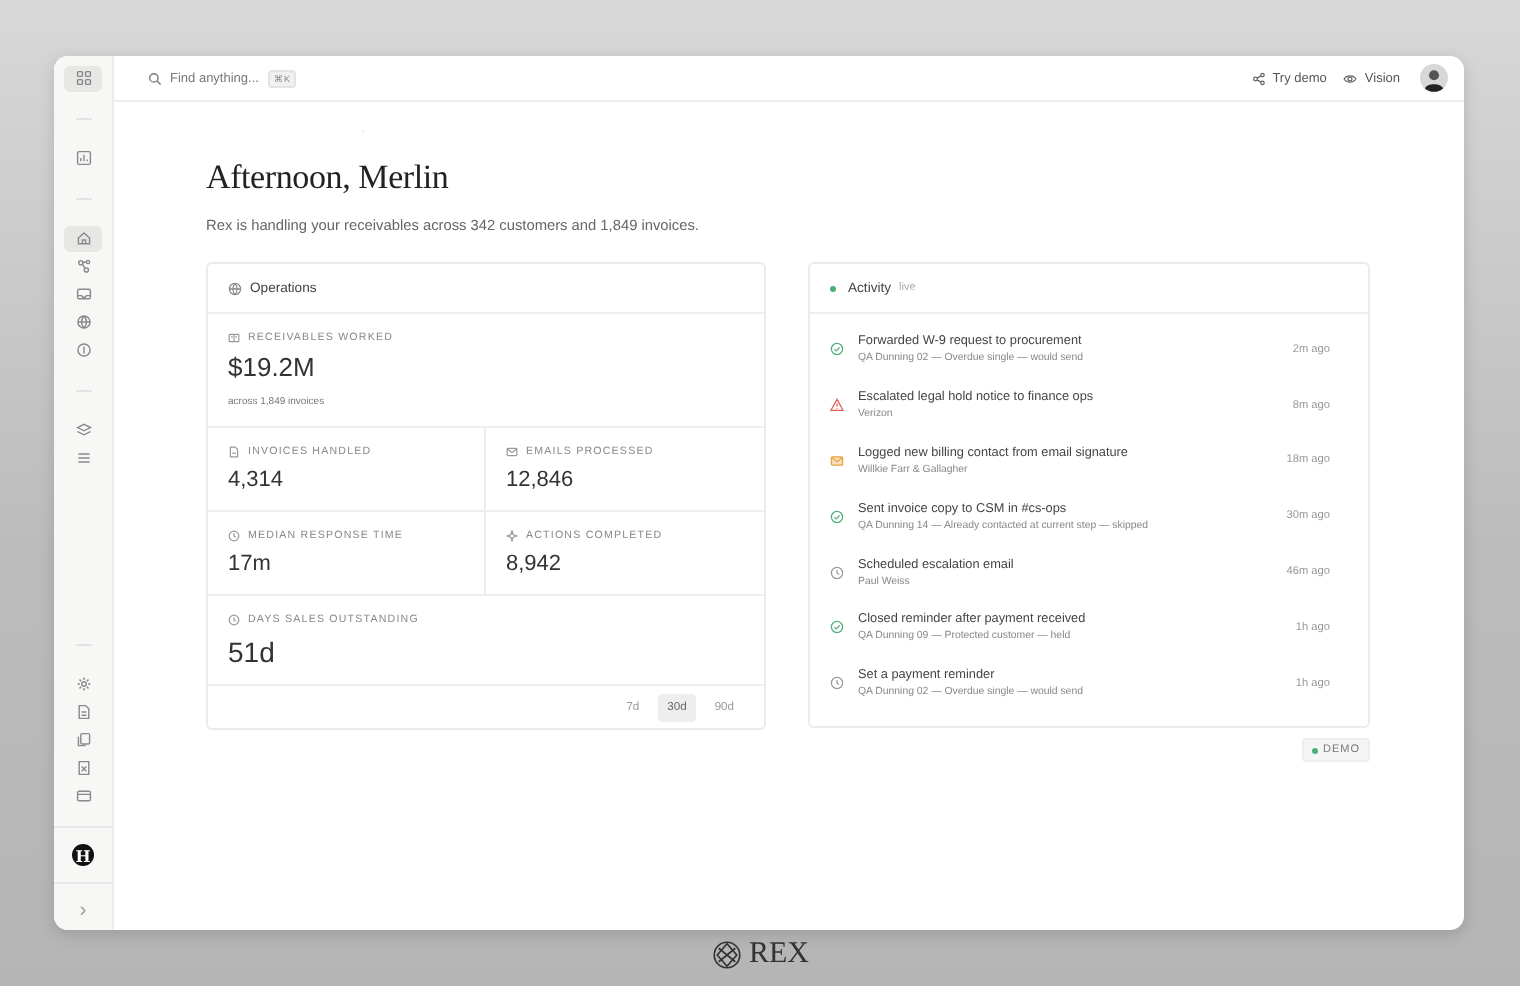 The width and height of the screenshot is (1520, 986). Describe the element at coordinates (83, 855) in the screenshot. I see `workspace-avatar: H` at that location.